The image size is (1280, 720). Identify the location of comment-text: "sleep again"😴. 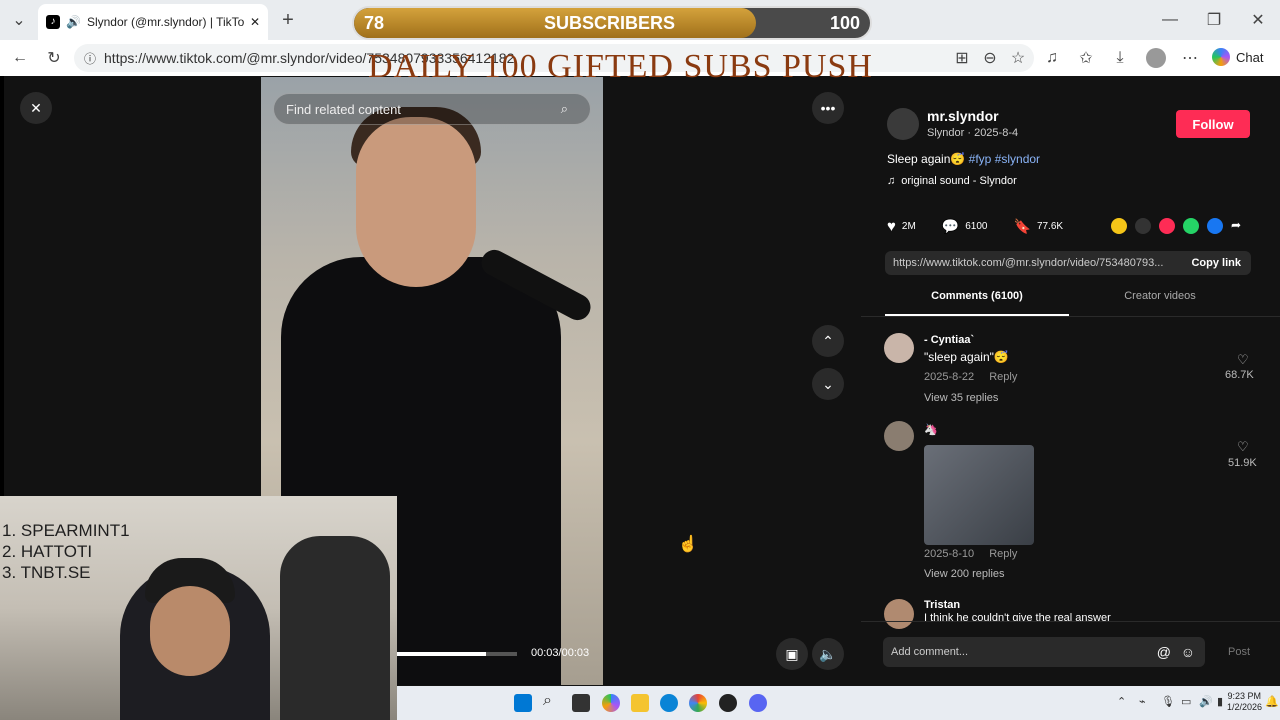
(966, 357).